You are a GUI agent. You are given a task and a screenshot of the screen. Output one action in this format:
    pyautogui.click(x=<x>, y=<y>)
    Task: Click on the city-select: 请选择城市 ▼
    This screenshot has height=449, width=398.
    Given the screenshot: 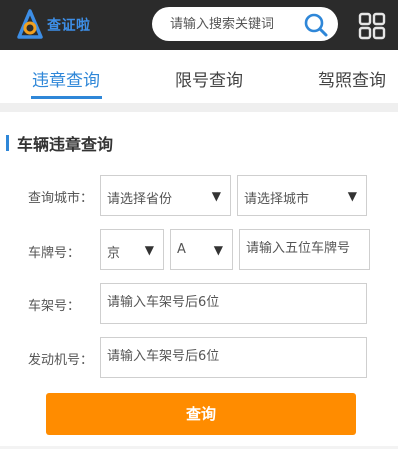 What is the action you would take?
    pyautogui.click(x=302, y=195)
    